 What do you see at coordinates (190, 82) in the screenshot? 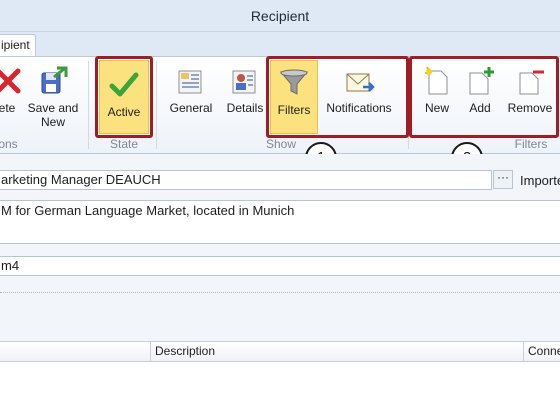
I see `general-icon` at bounding box center [190, 82].